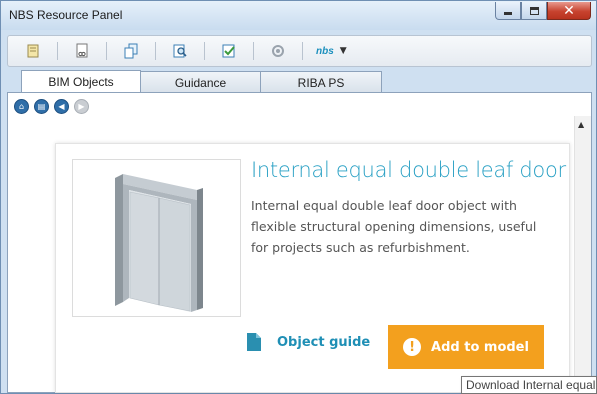 The image size is (597, 394). What do you see at coordinates (508, 13) in the screenshot?
I see `minimize-icon` at bounding box center [508, 13].